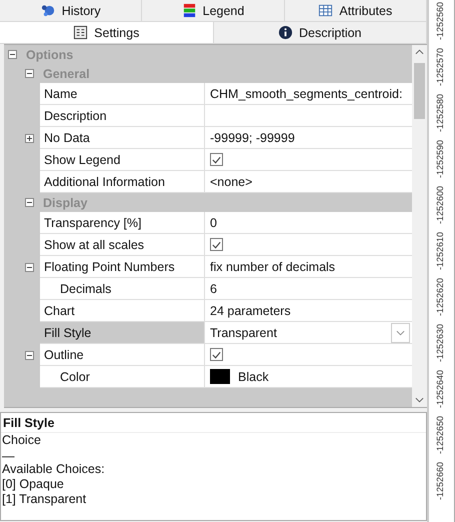 Image resolution: width=455 pixels, height=522 pixels. Describe the element at coordinates (122, 94) in the screenshot. I see `property-name: Name` at that location.